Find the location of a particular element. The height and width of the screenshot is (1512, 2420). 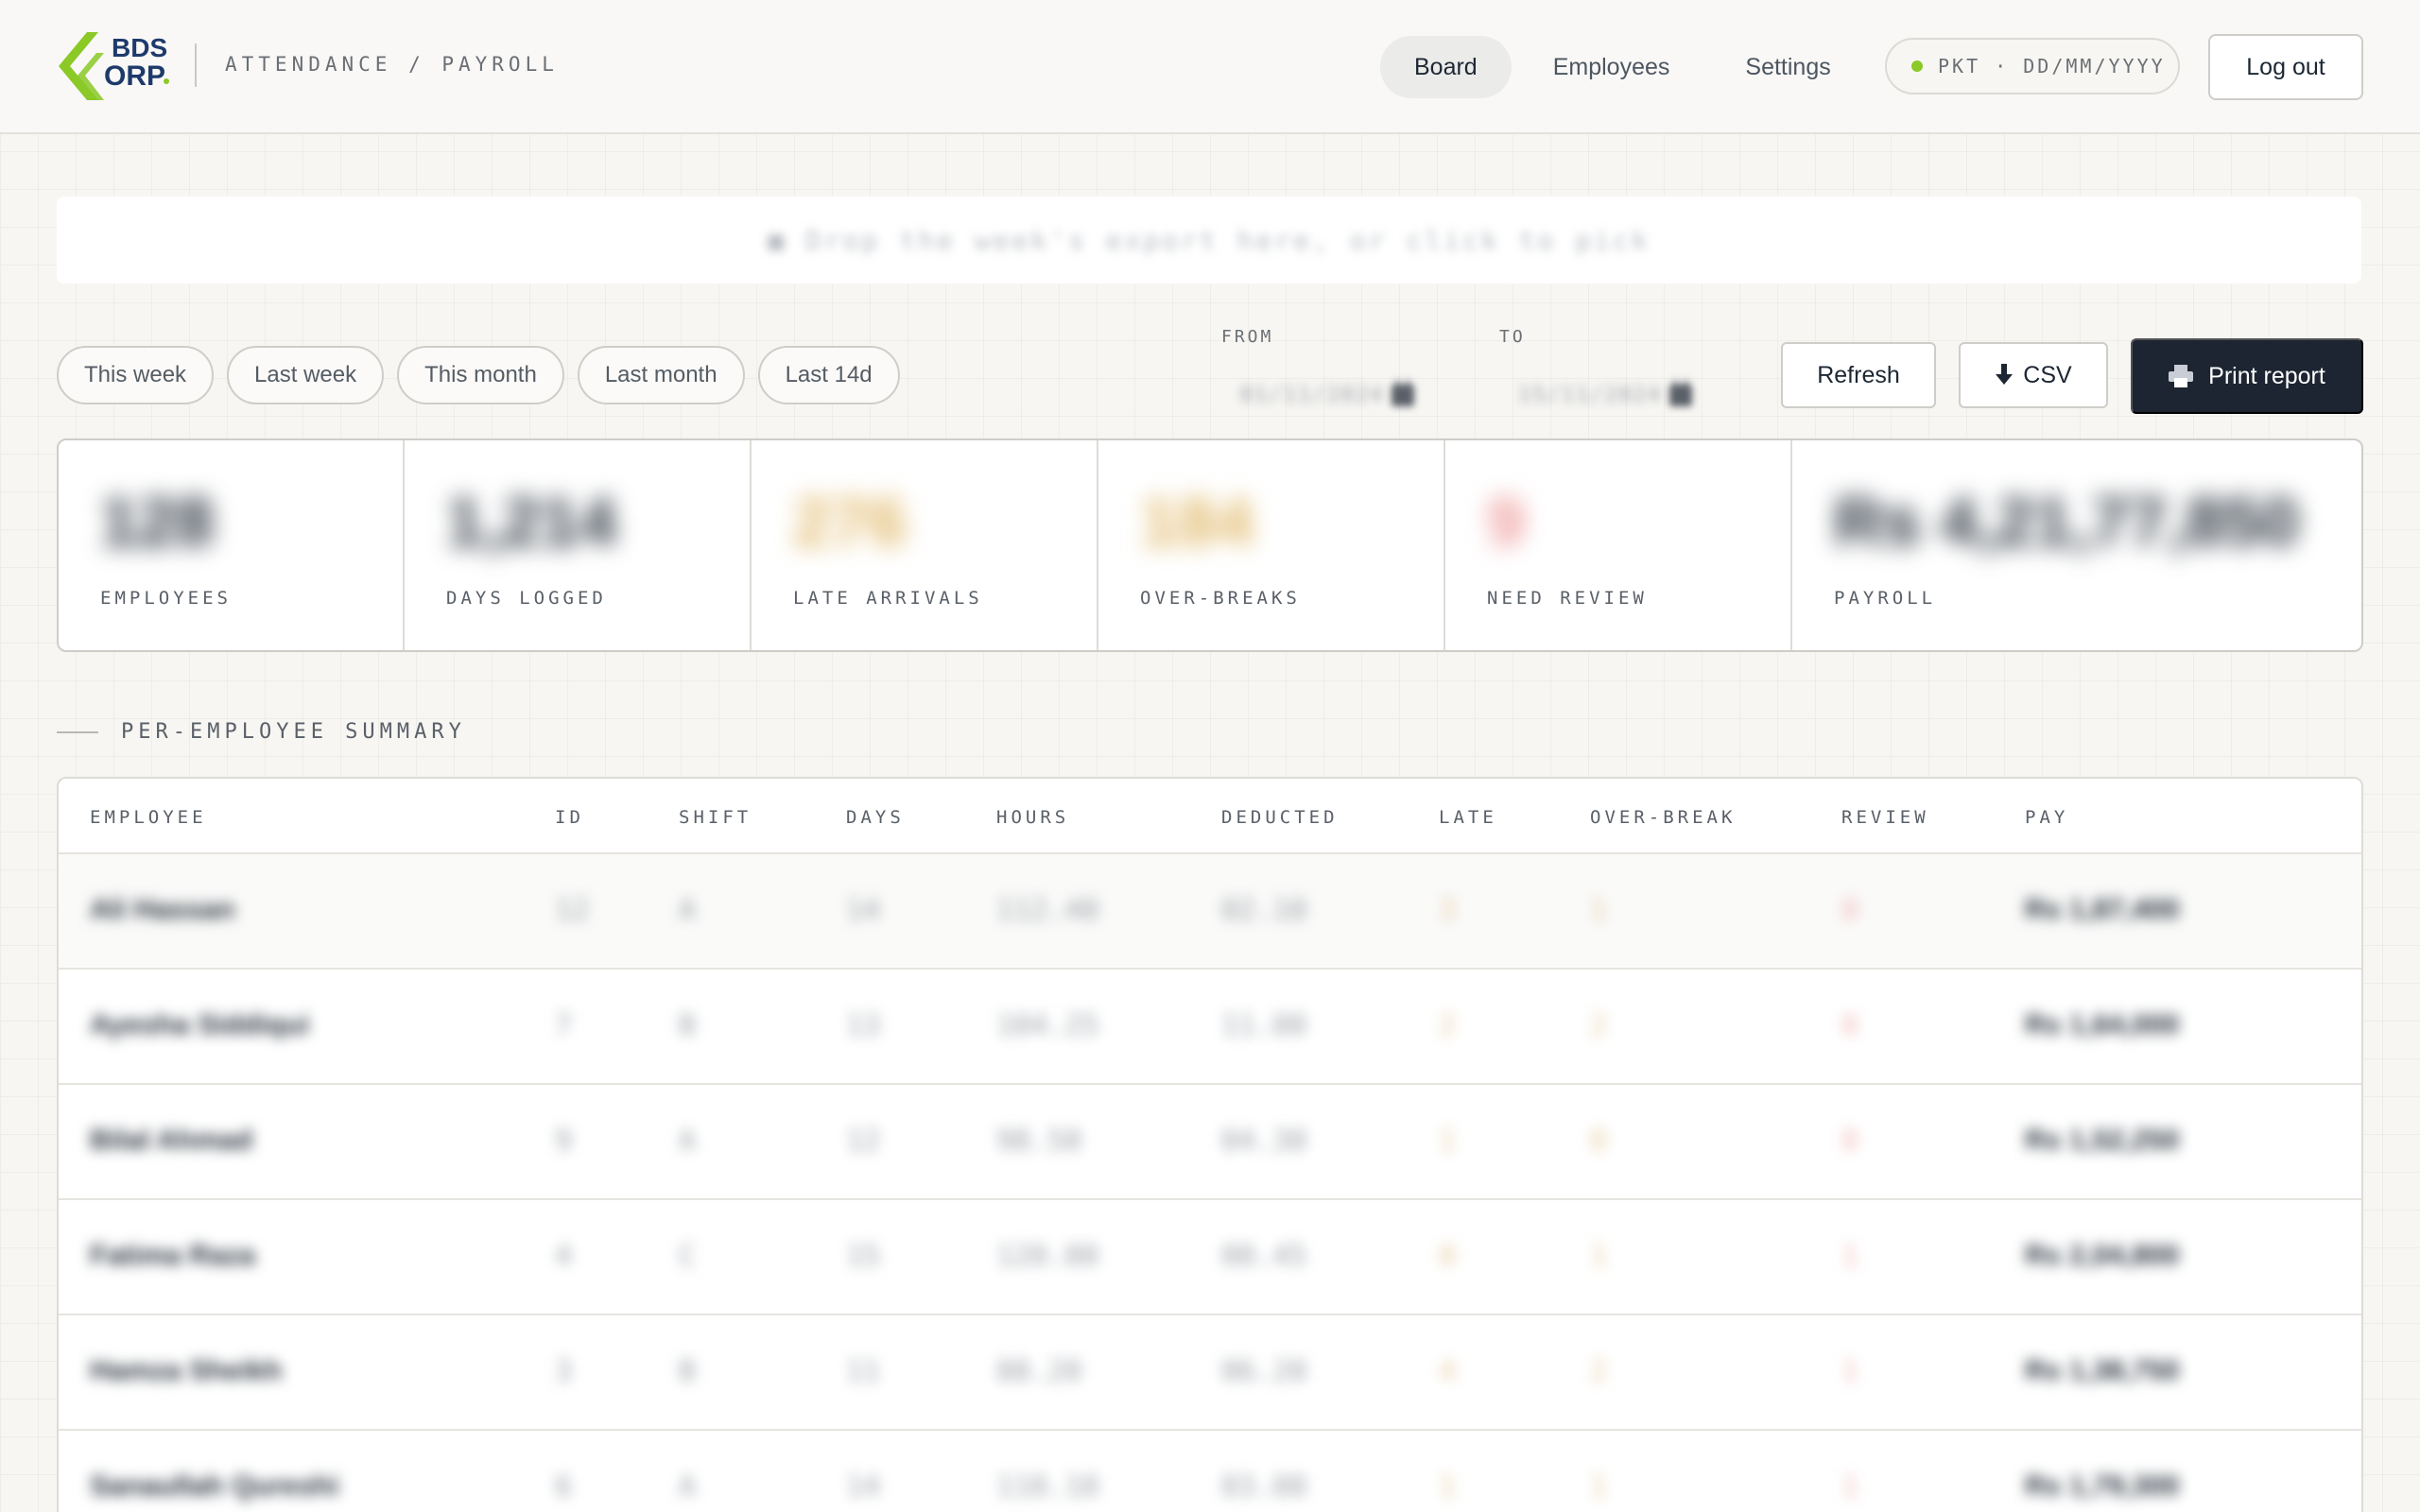

col-deducted: DEDUCTED is located at coordinates (1280, 817).